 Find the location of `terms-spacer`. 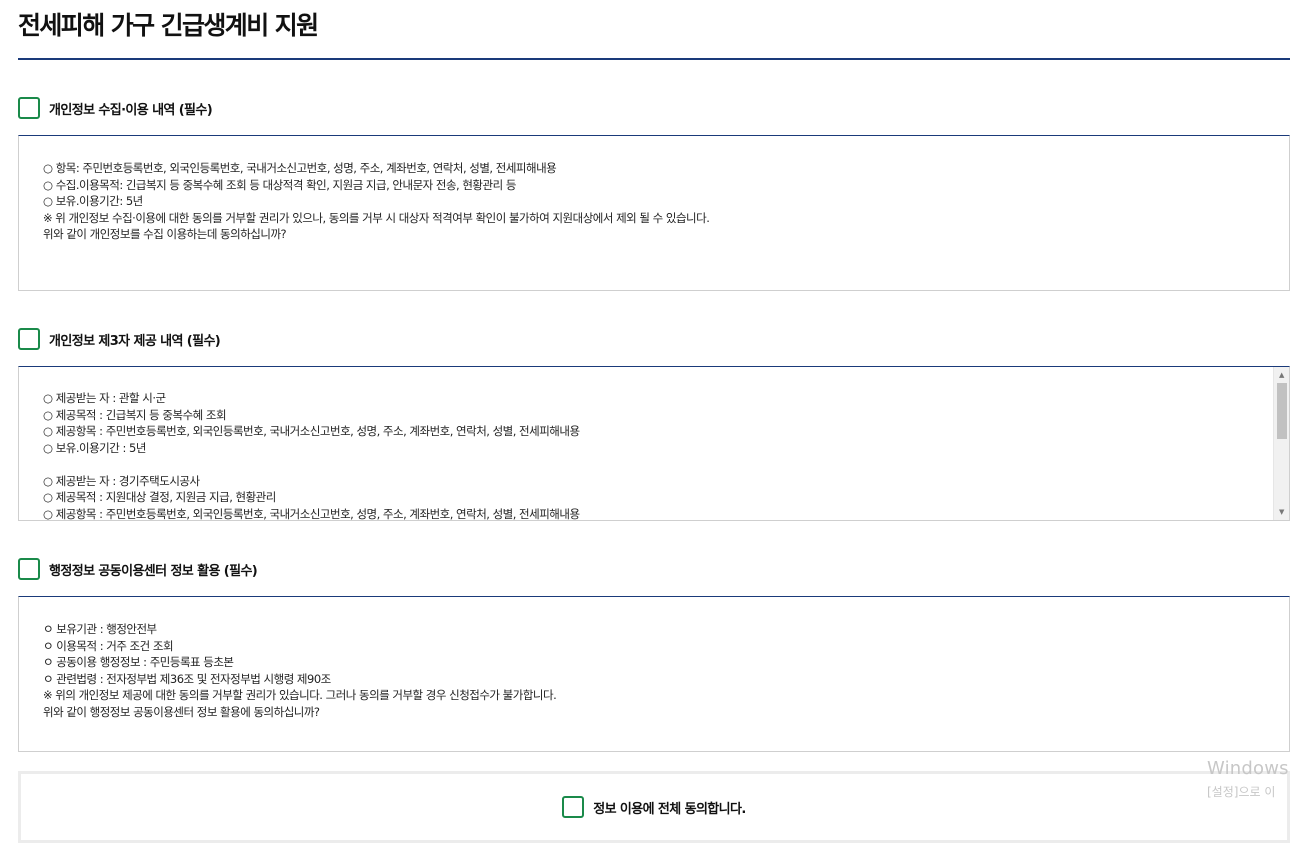

terms-spacer is located at coordinates (654, 464).